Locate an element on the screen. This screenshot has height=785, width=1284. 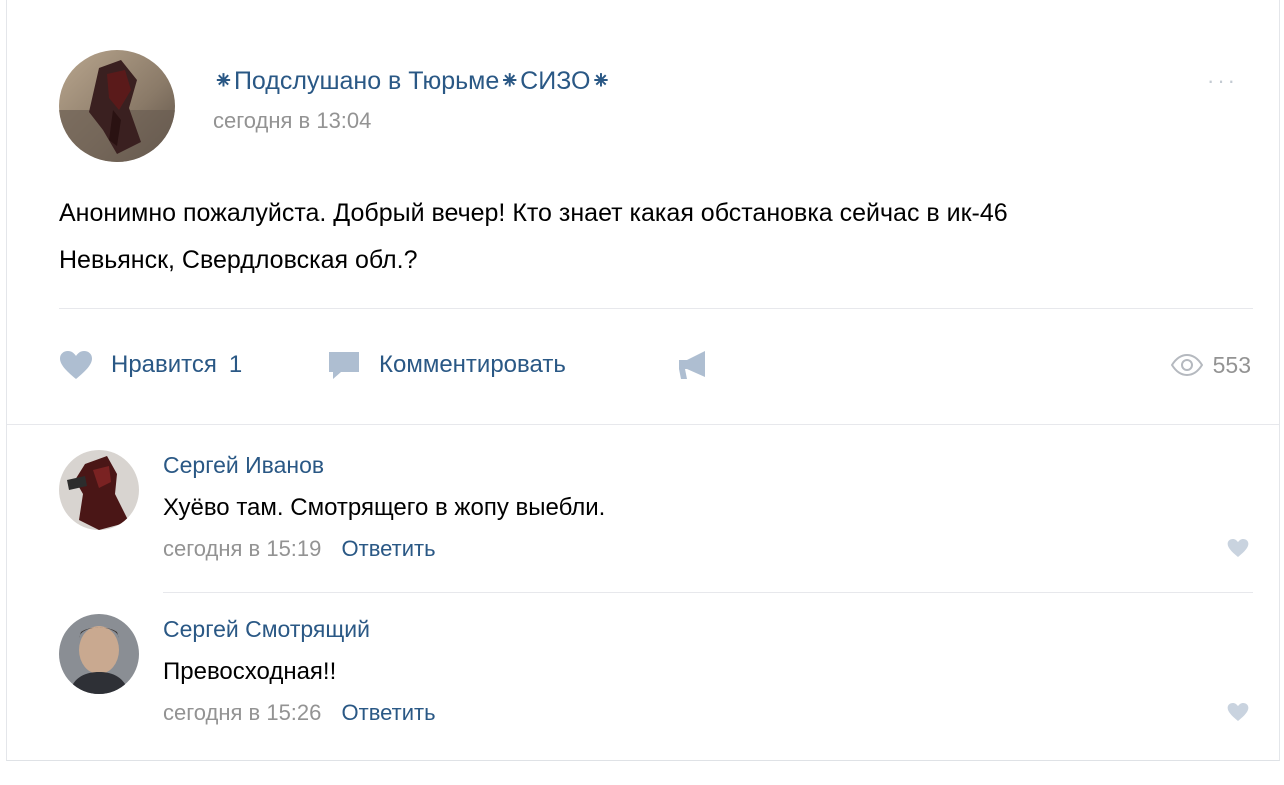
views-counter: 553 is located at coordinates (1210, 365).